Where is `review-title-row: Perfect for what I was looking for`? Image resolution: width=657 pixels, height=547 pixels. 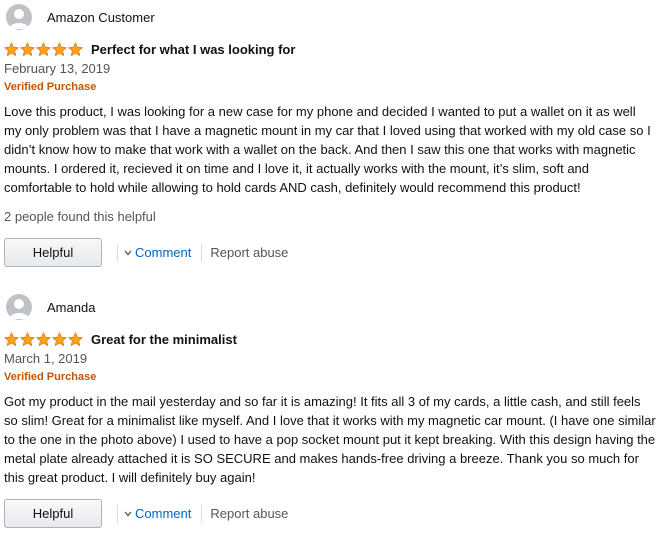
review-title-row: Perfect for what I was looking for is located at coordinates (149, 49).